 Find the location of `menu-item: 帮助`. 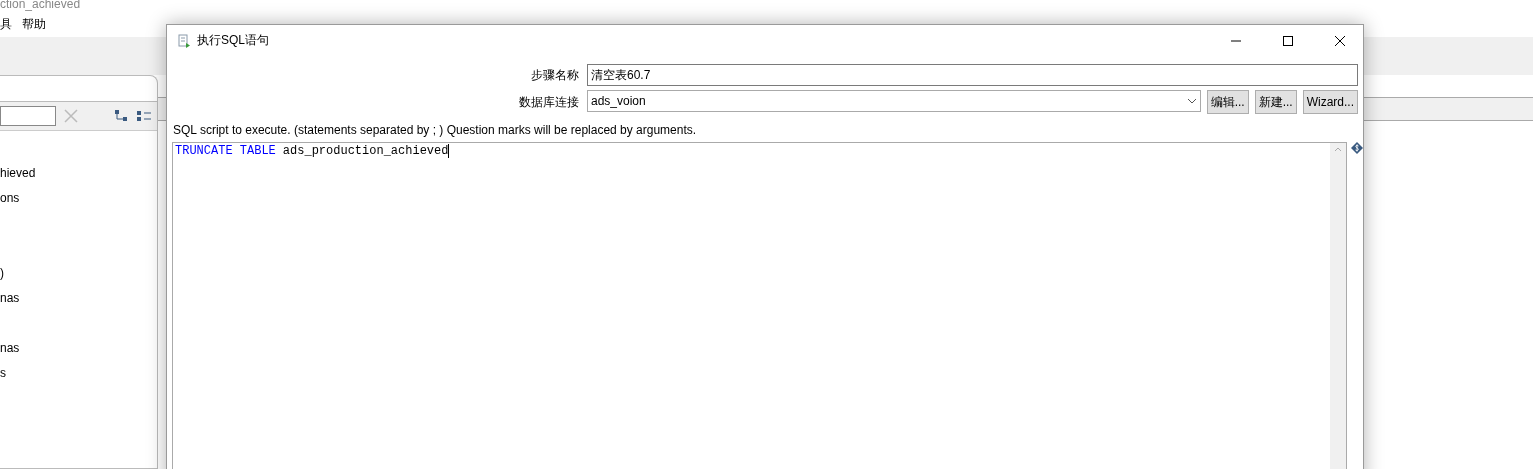

menu-item: 帮助 is located at coordinates (34, 24).